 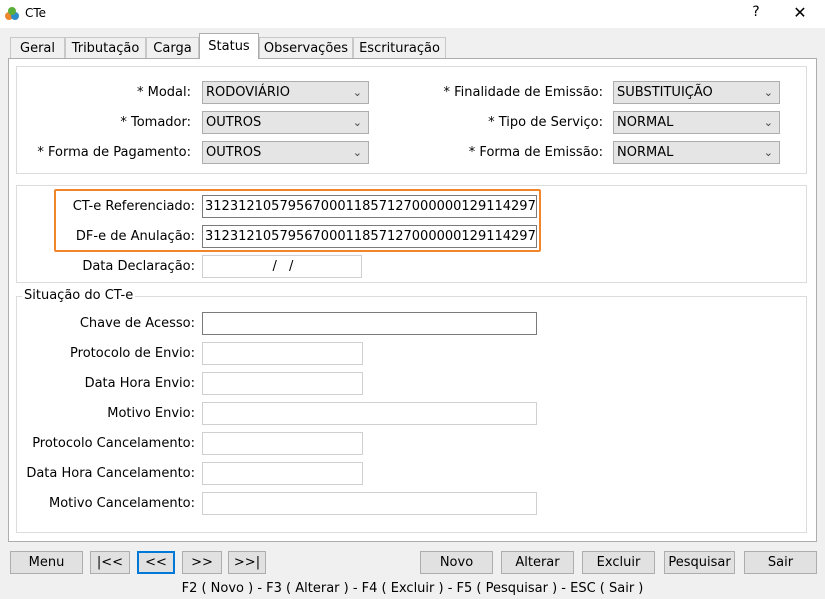 I want to click on tipo-servico-select: NORMAL ⌄, so click(x=696, y=122).